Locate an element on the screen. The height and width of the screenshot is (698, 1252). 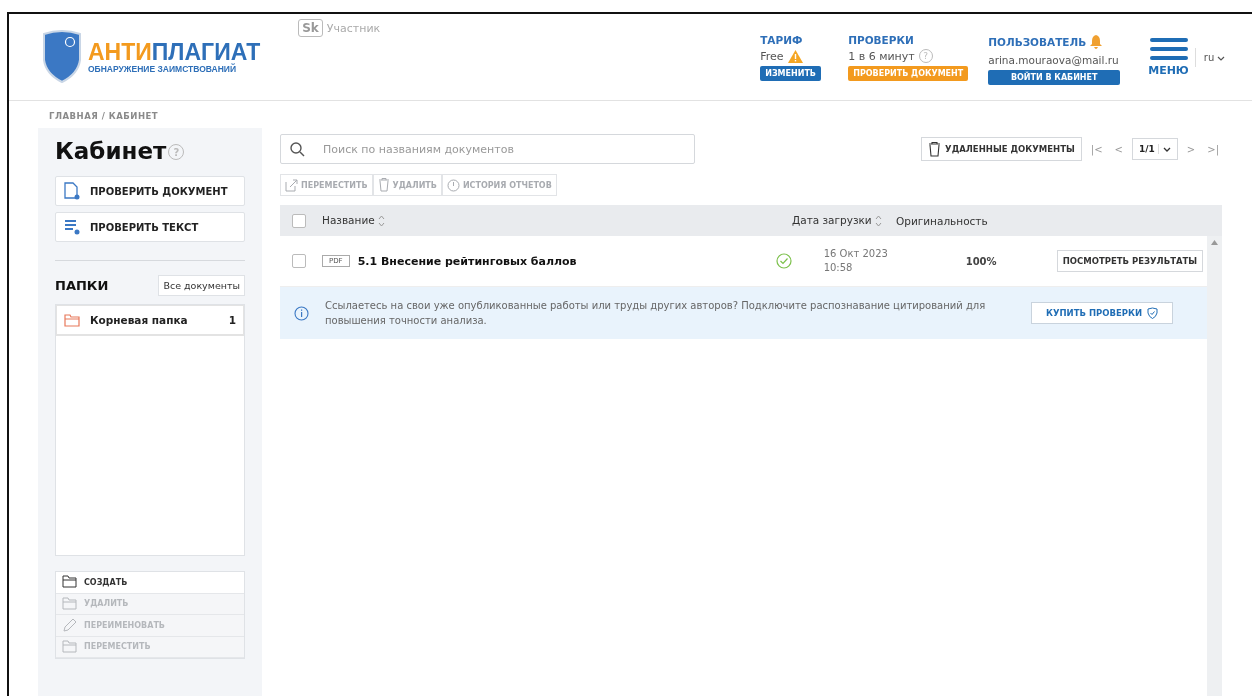
checks-label: ПРОВЕРКИ is located at coordinates (881, 40).